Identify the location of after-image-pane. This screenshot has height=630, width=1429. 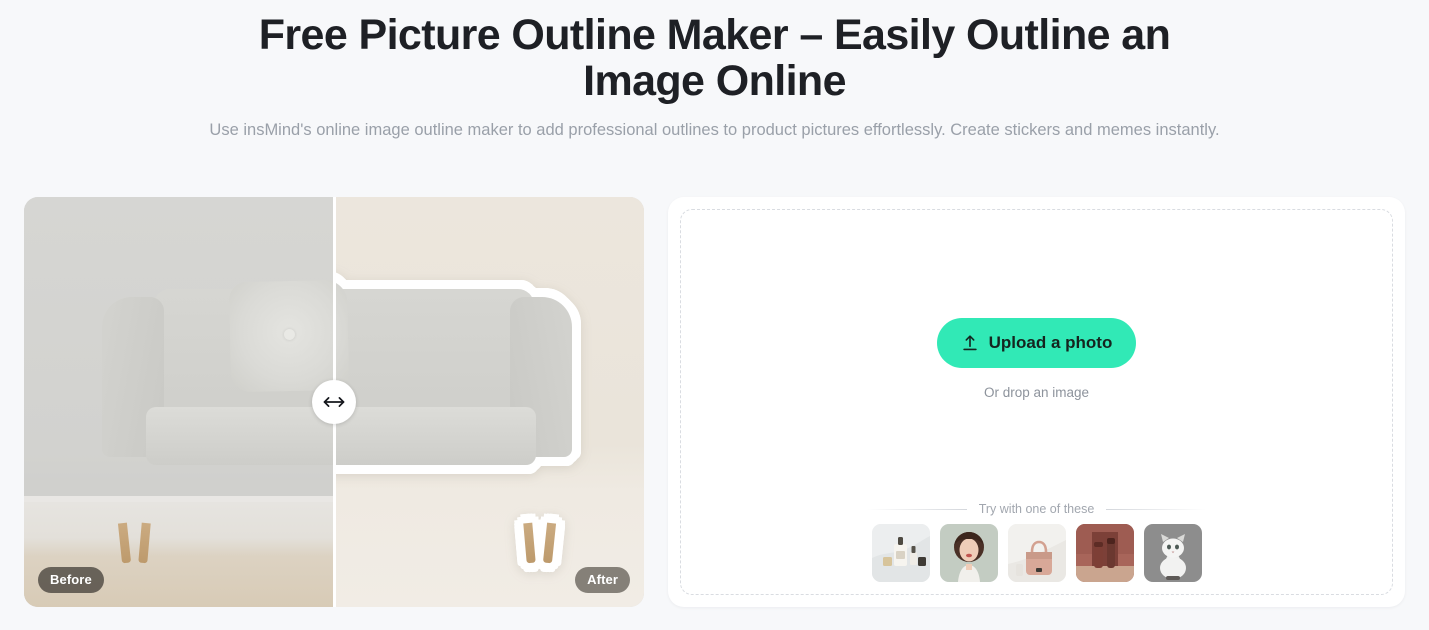
(489, 402).